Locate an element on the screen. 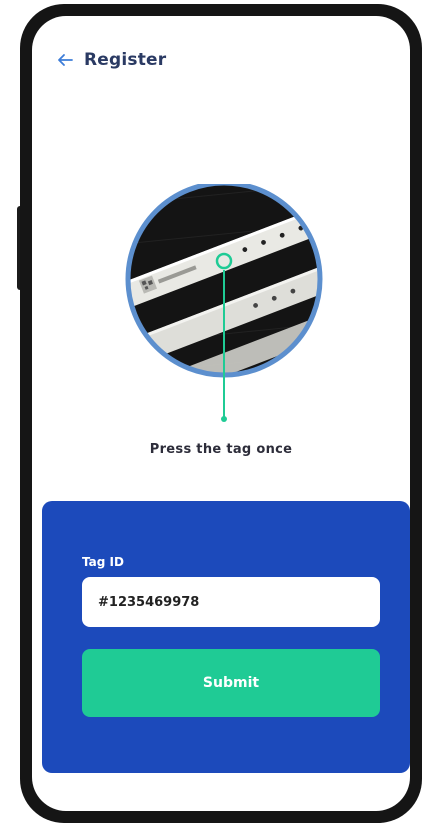  tag-illustration is located at coordinates (224, 302).